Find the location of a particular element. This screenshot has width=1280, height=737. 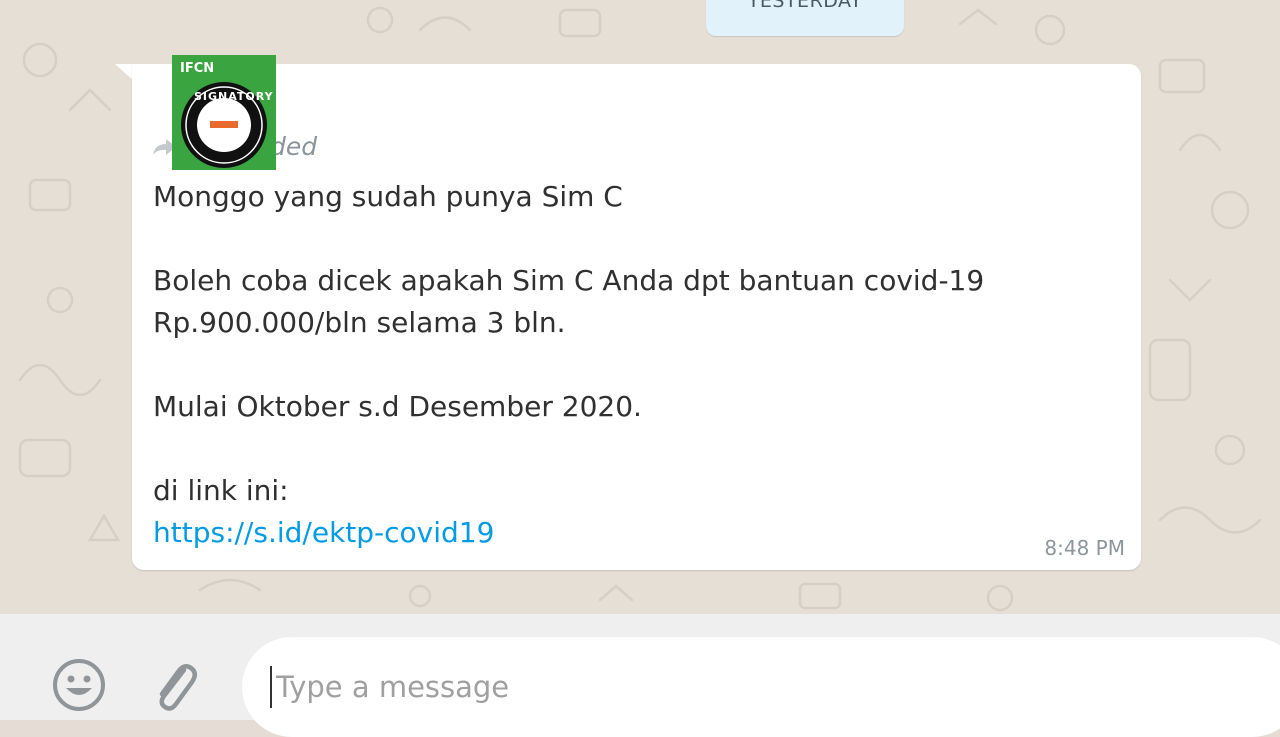

signatory-label: SIGNATORY is located at coordinates (234, 96).